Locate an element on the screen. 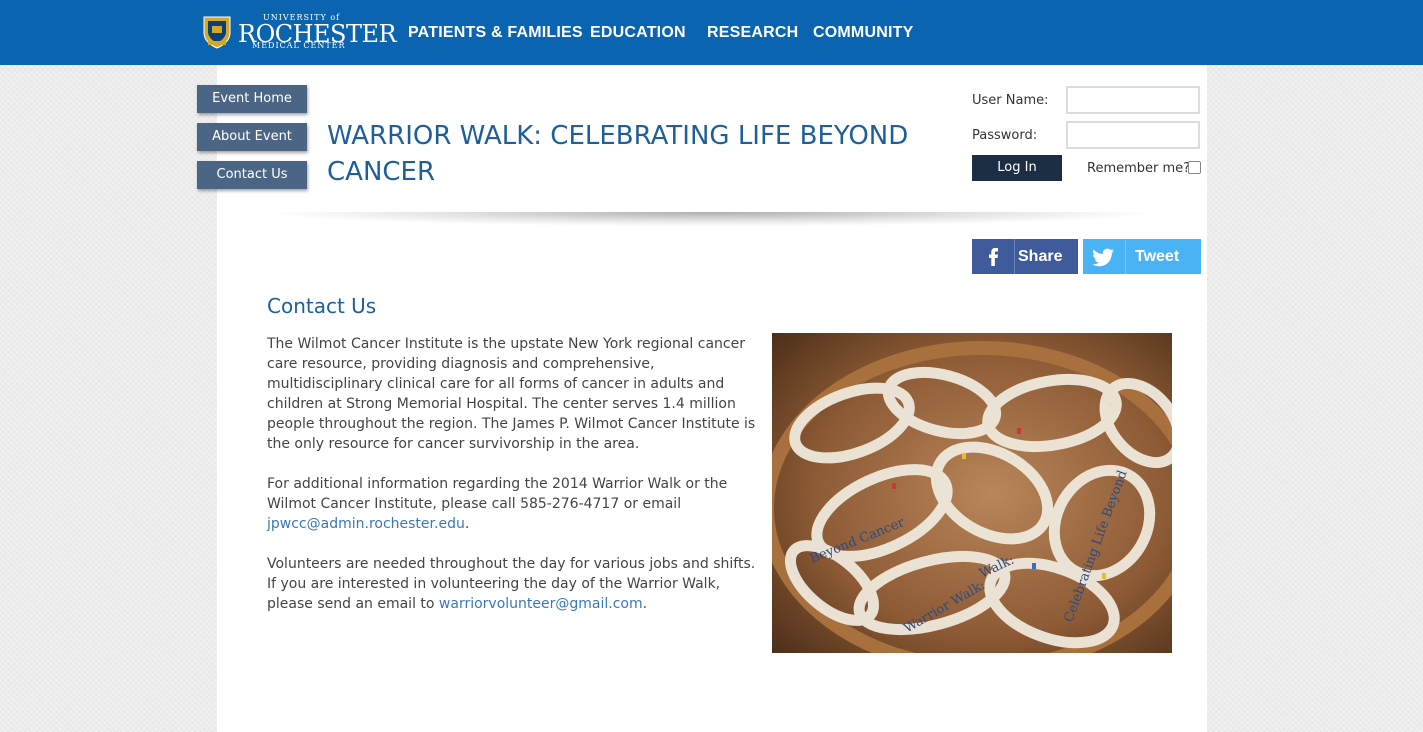 The height and width of the screenshot is (732, 1423). nav-research: RESEARCH is located at coordinates (752, 33).